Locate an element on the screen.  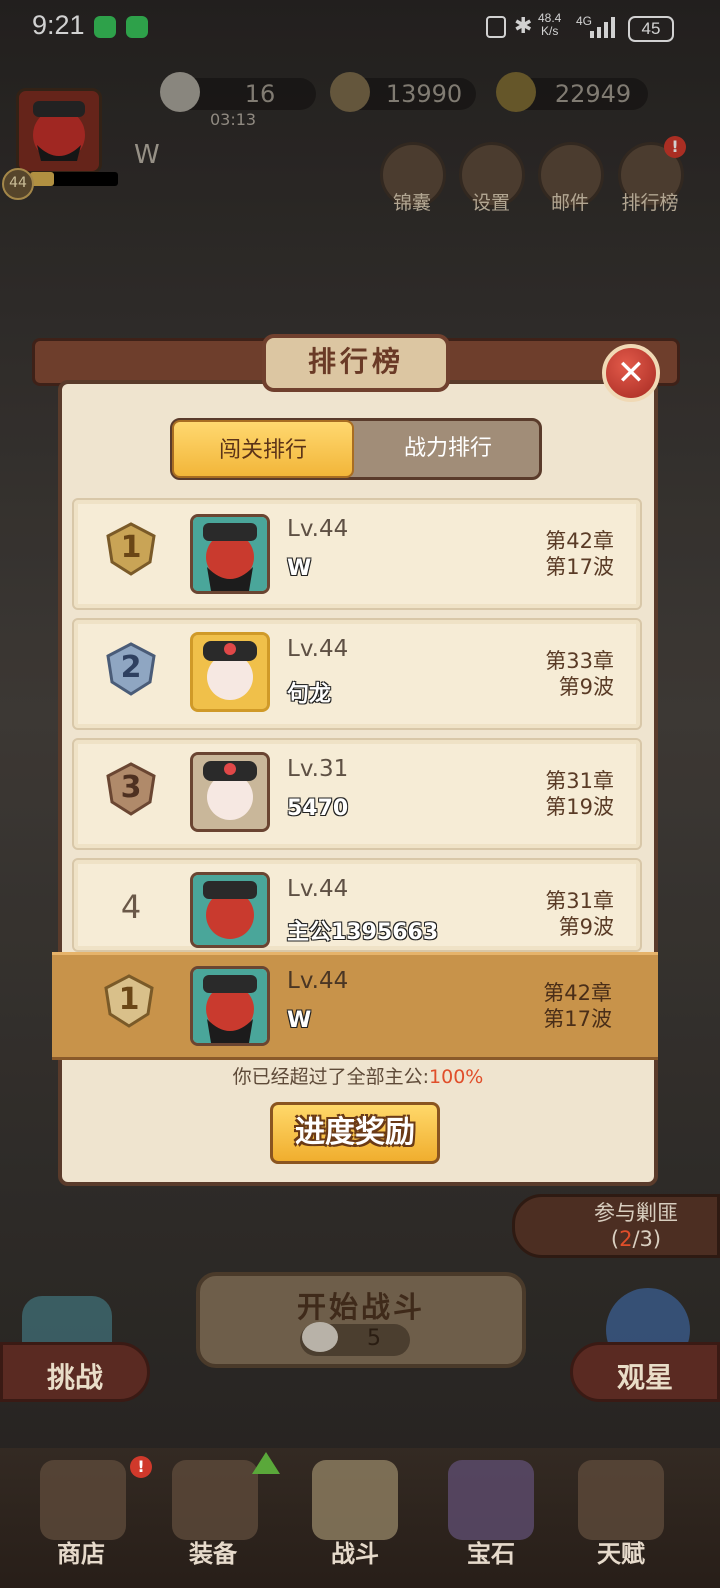
row-player-name: 句龙 is located at coordinates (309, 694).